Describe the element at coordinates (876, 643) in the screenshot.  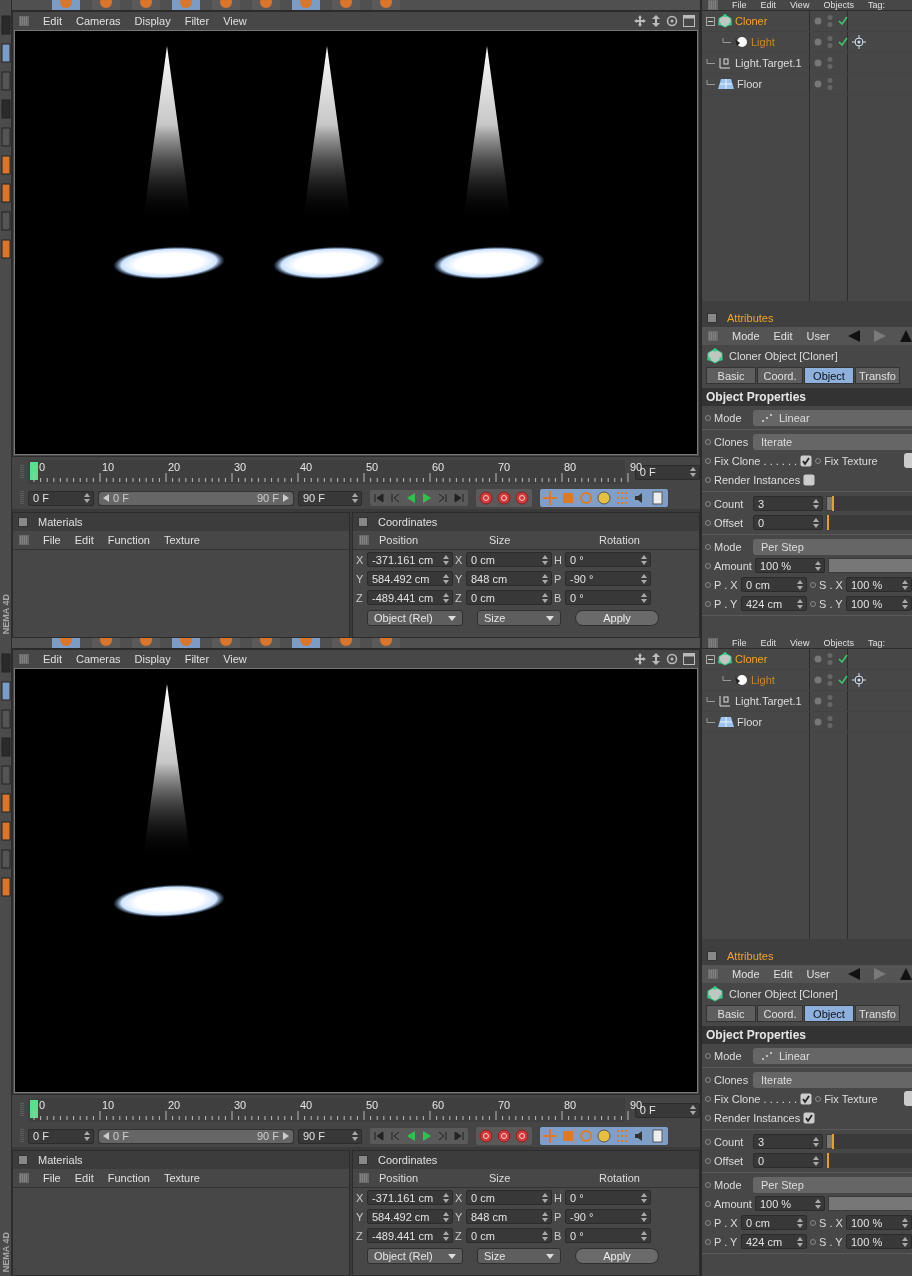
I see `menu-item: Tag:` at that location.